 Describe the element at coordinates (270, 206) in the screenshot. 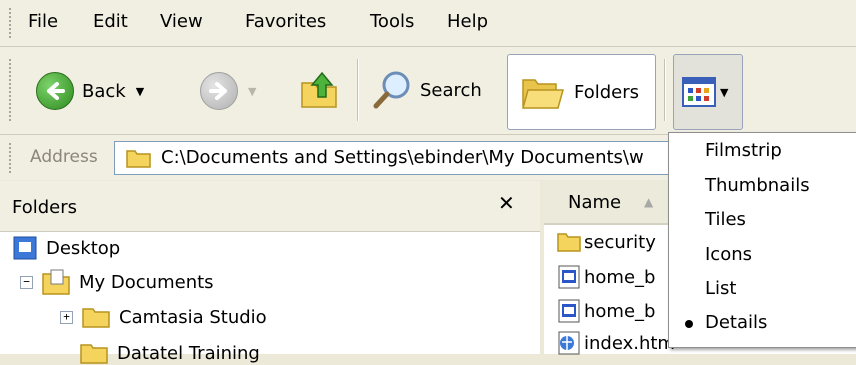

I see `folders-pane-header: Folders ✕` at that location.